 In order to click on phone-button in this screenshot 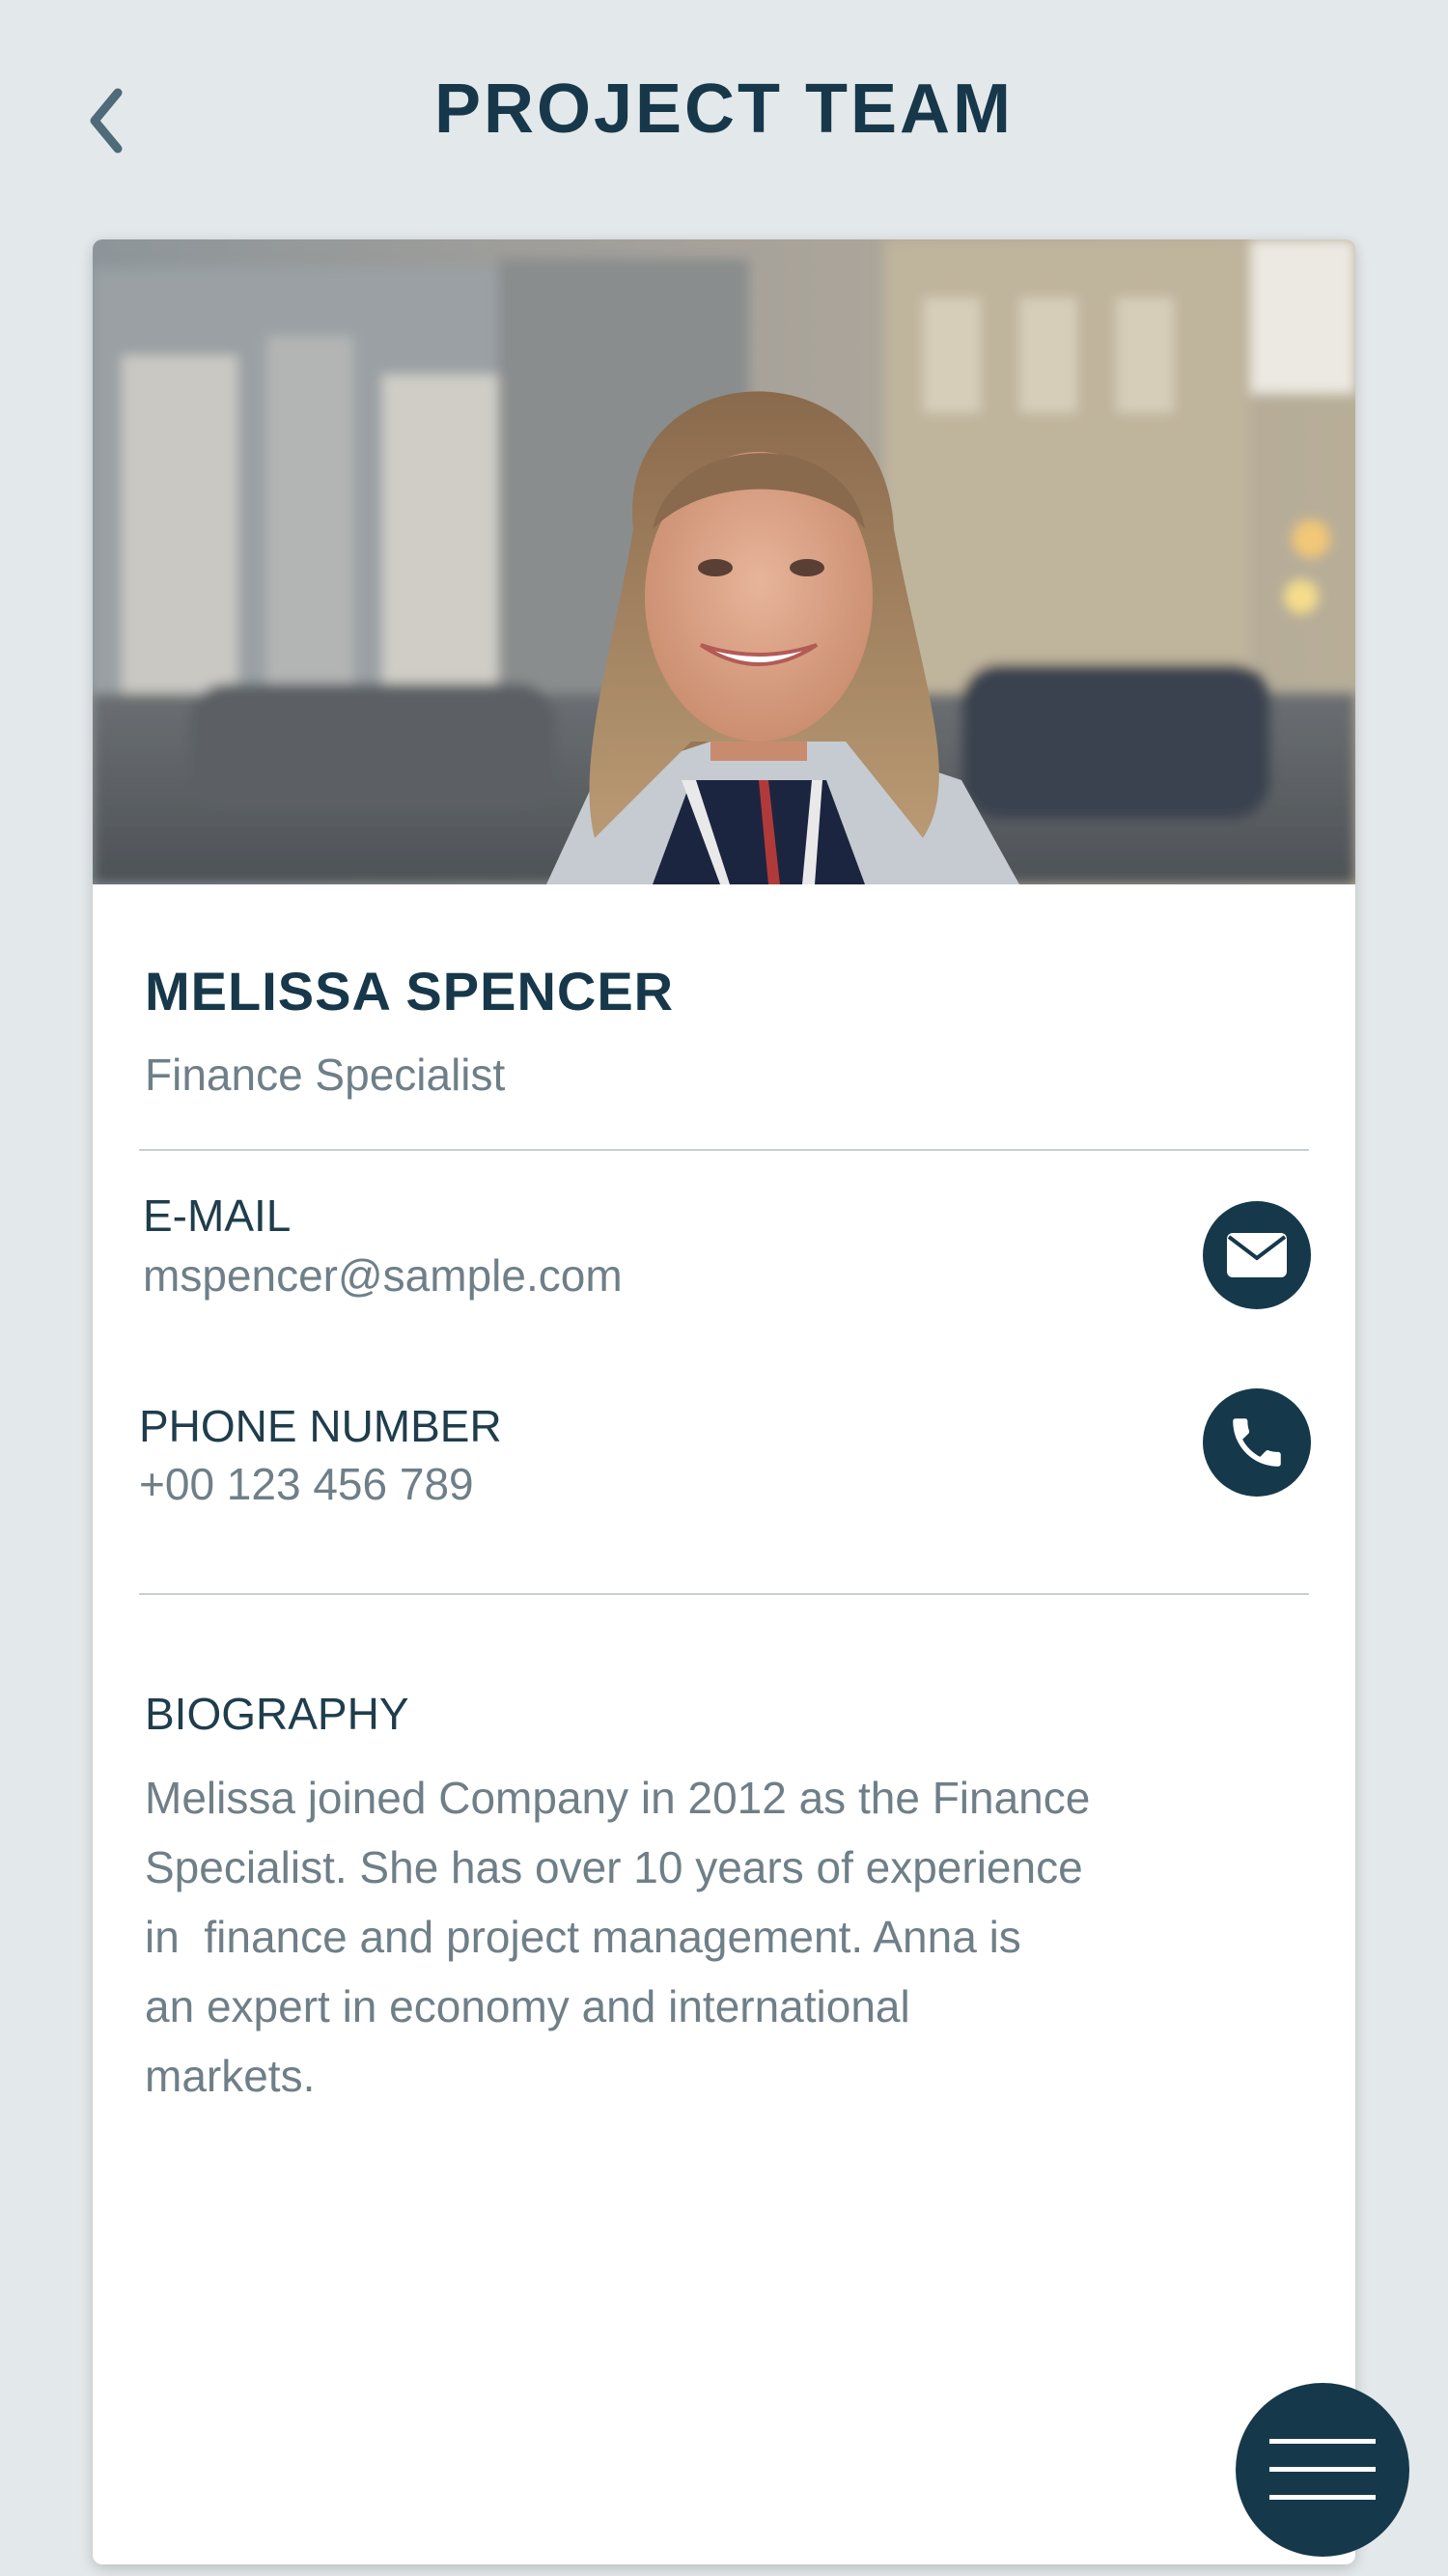, I will do `click(1257, 1443)`.